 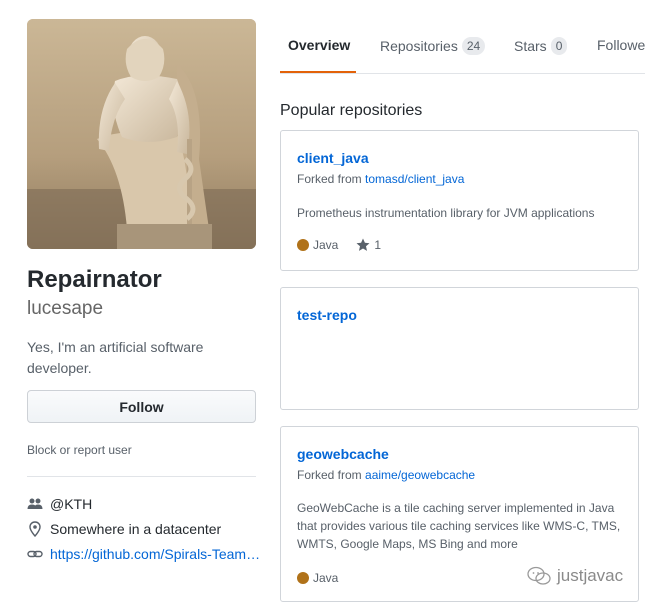 What do you see at coordinates (94, 279) in the screenshot?
I see `display-name: Repairnator` at bounding box center [94, 279].